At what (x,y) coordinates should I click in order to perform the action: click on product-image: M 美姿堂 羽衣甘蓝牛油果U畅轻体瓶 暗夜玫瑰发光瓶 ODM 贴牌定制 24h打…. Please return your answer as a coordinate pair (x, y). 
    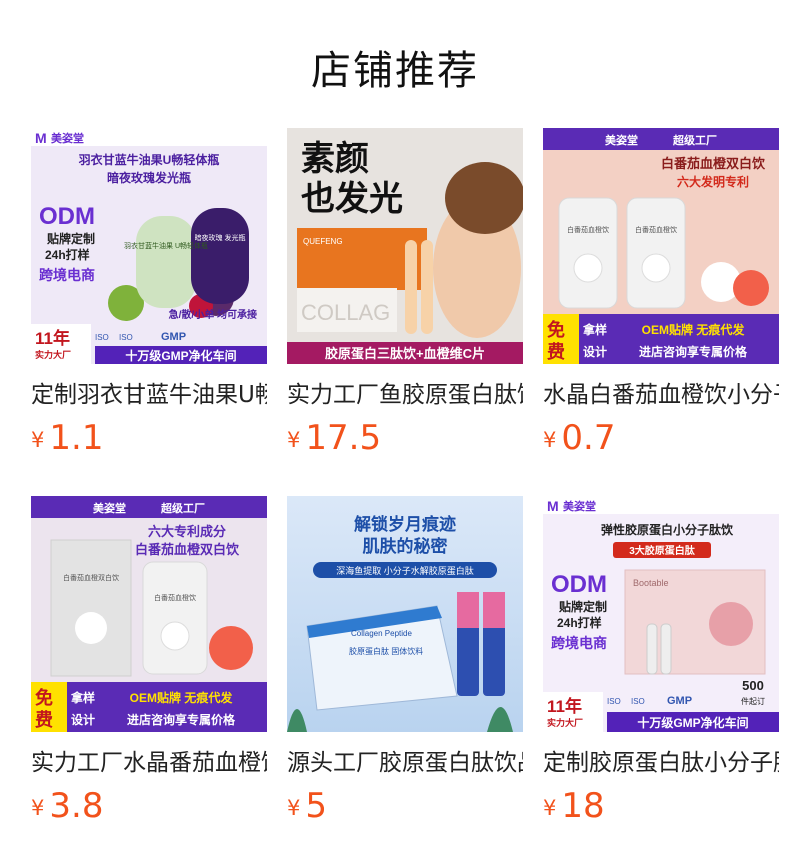
    Looking at the image, I should click on (149, 246).